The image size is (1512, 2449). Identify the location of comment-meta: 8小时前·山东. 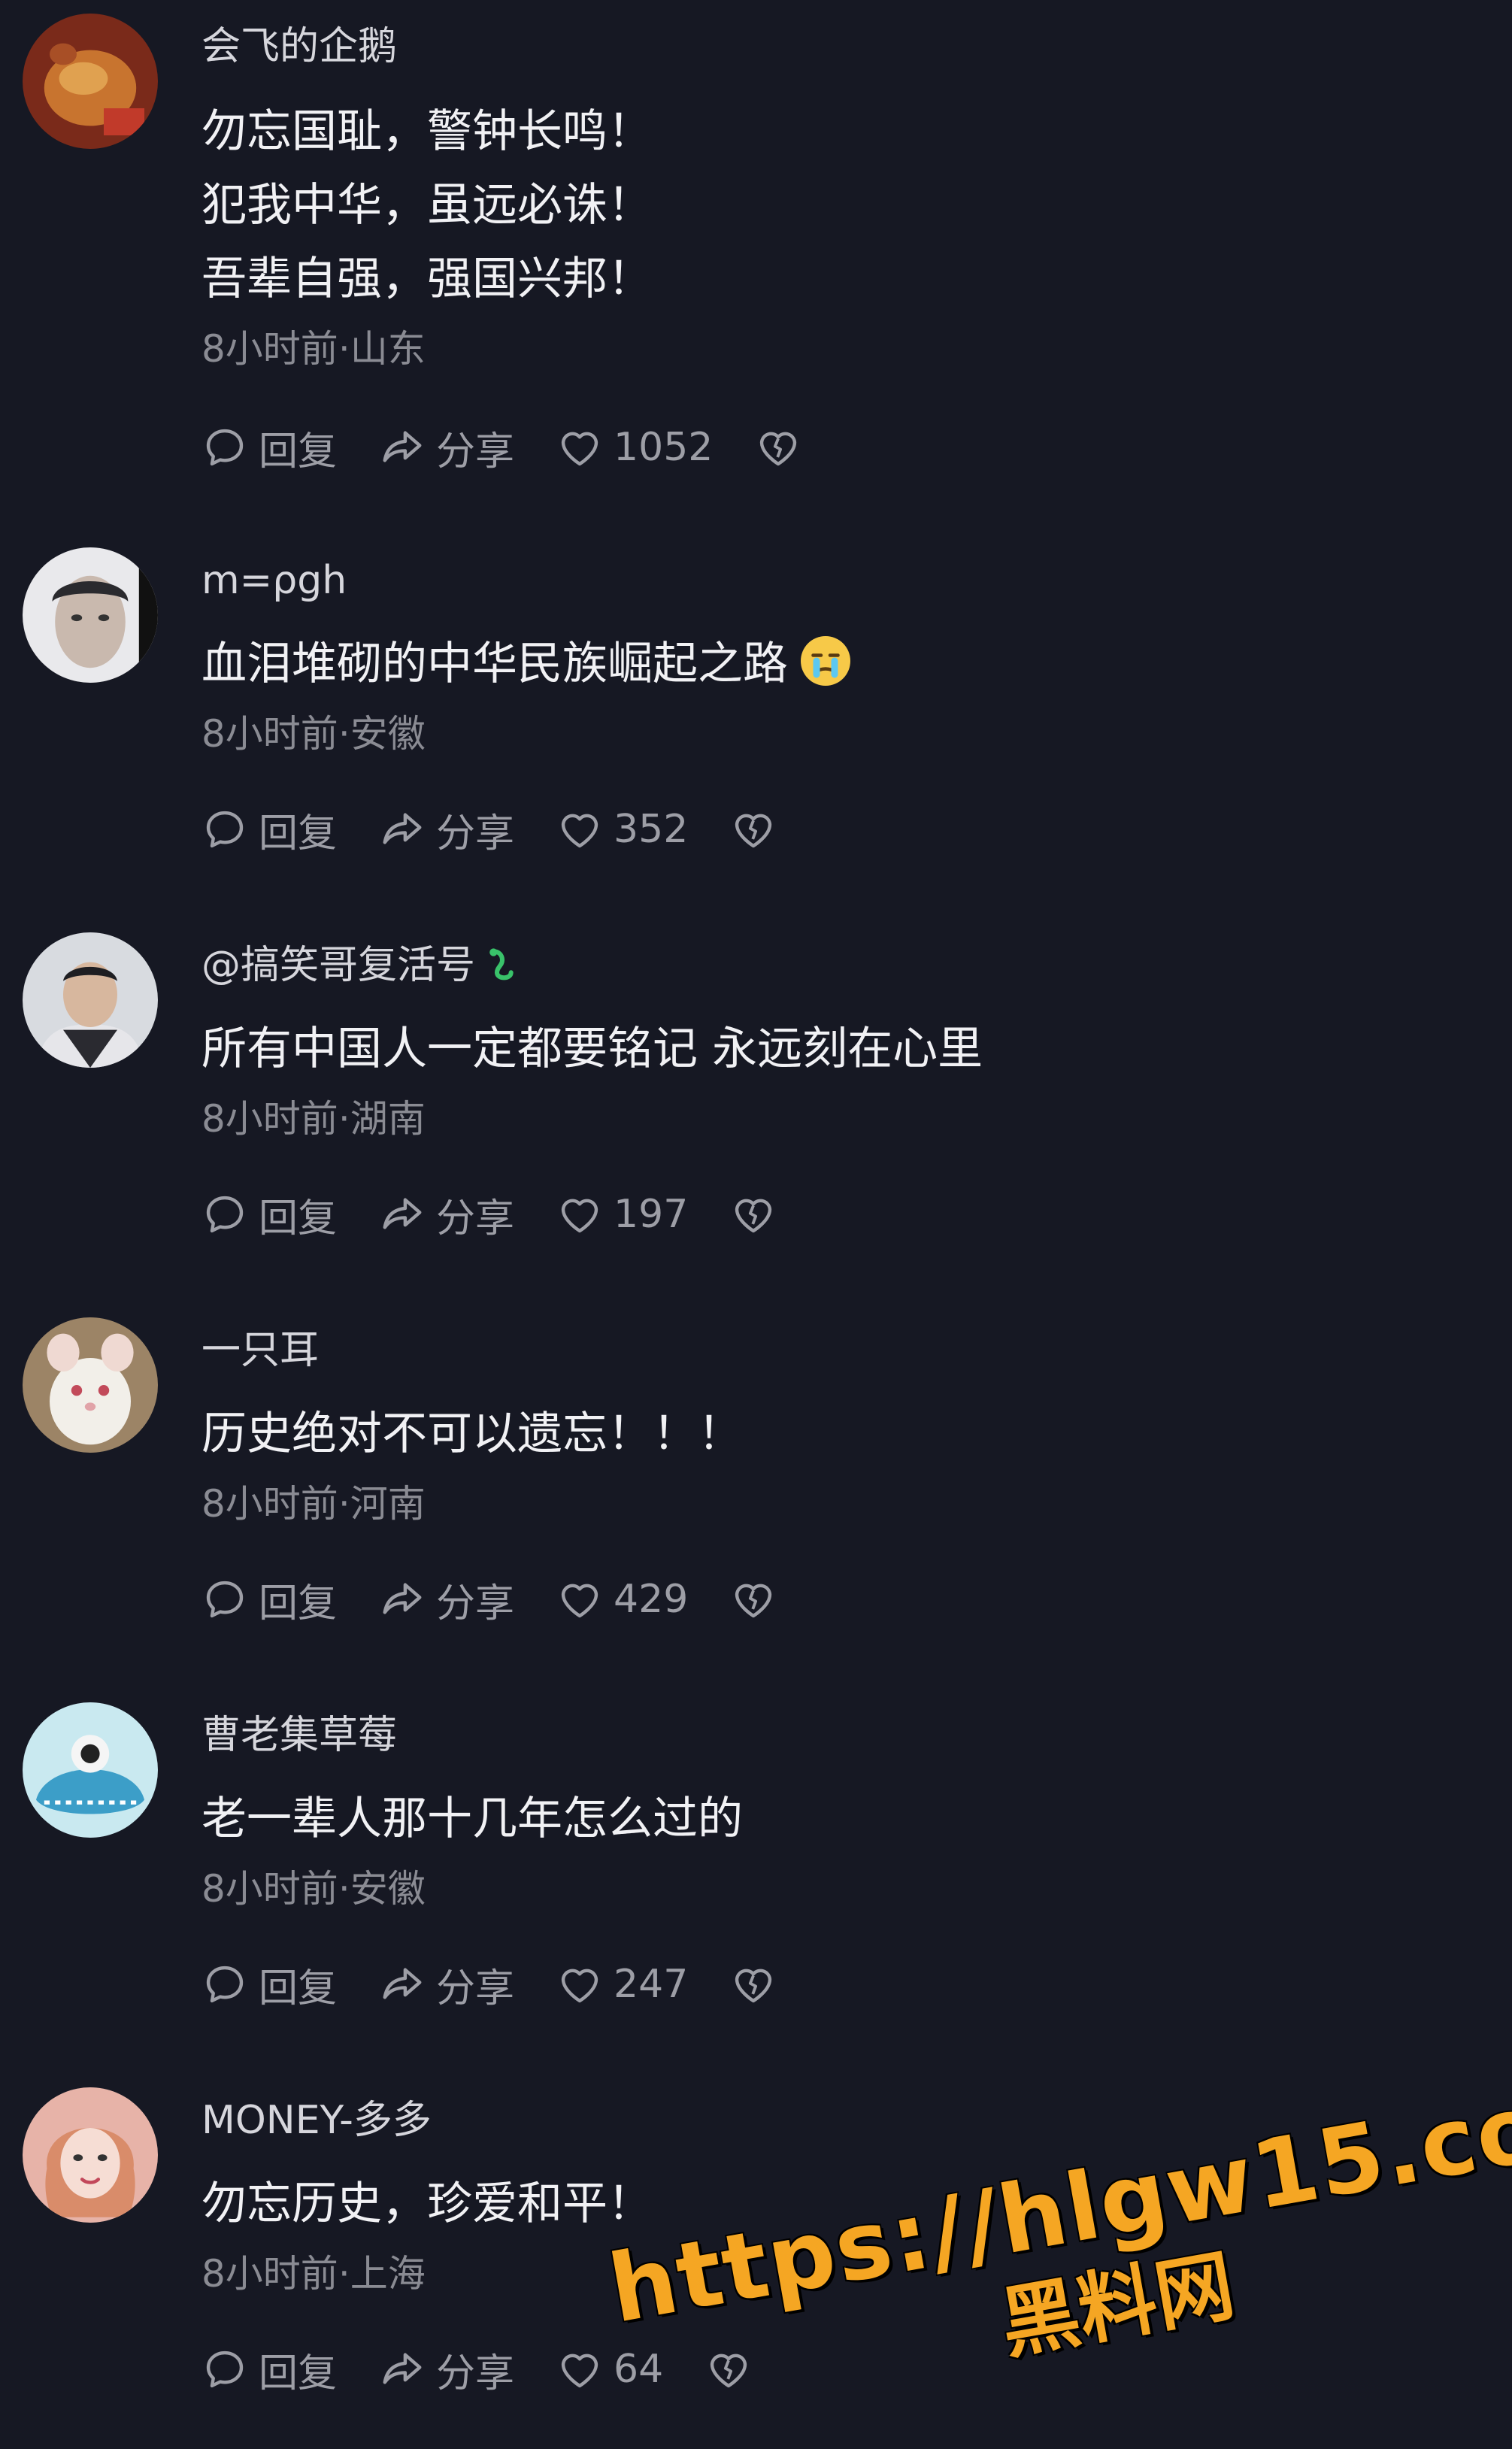
(313, 349).